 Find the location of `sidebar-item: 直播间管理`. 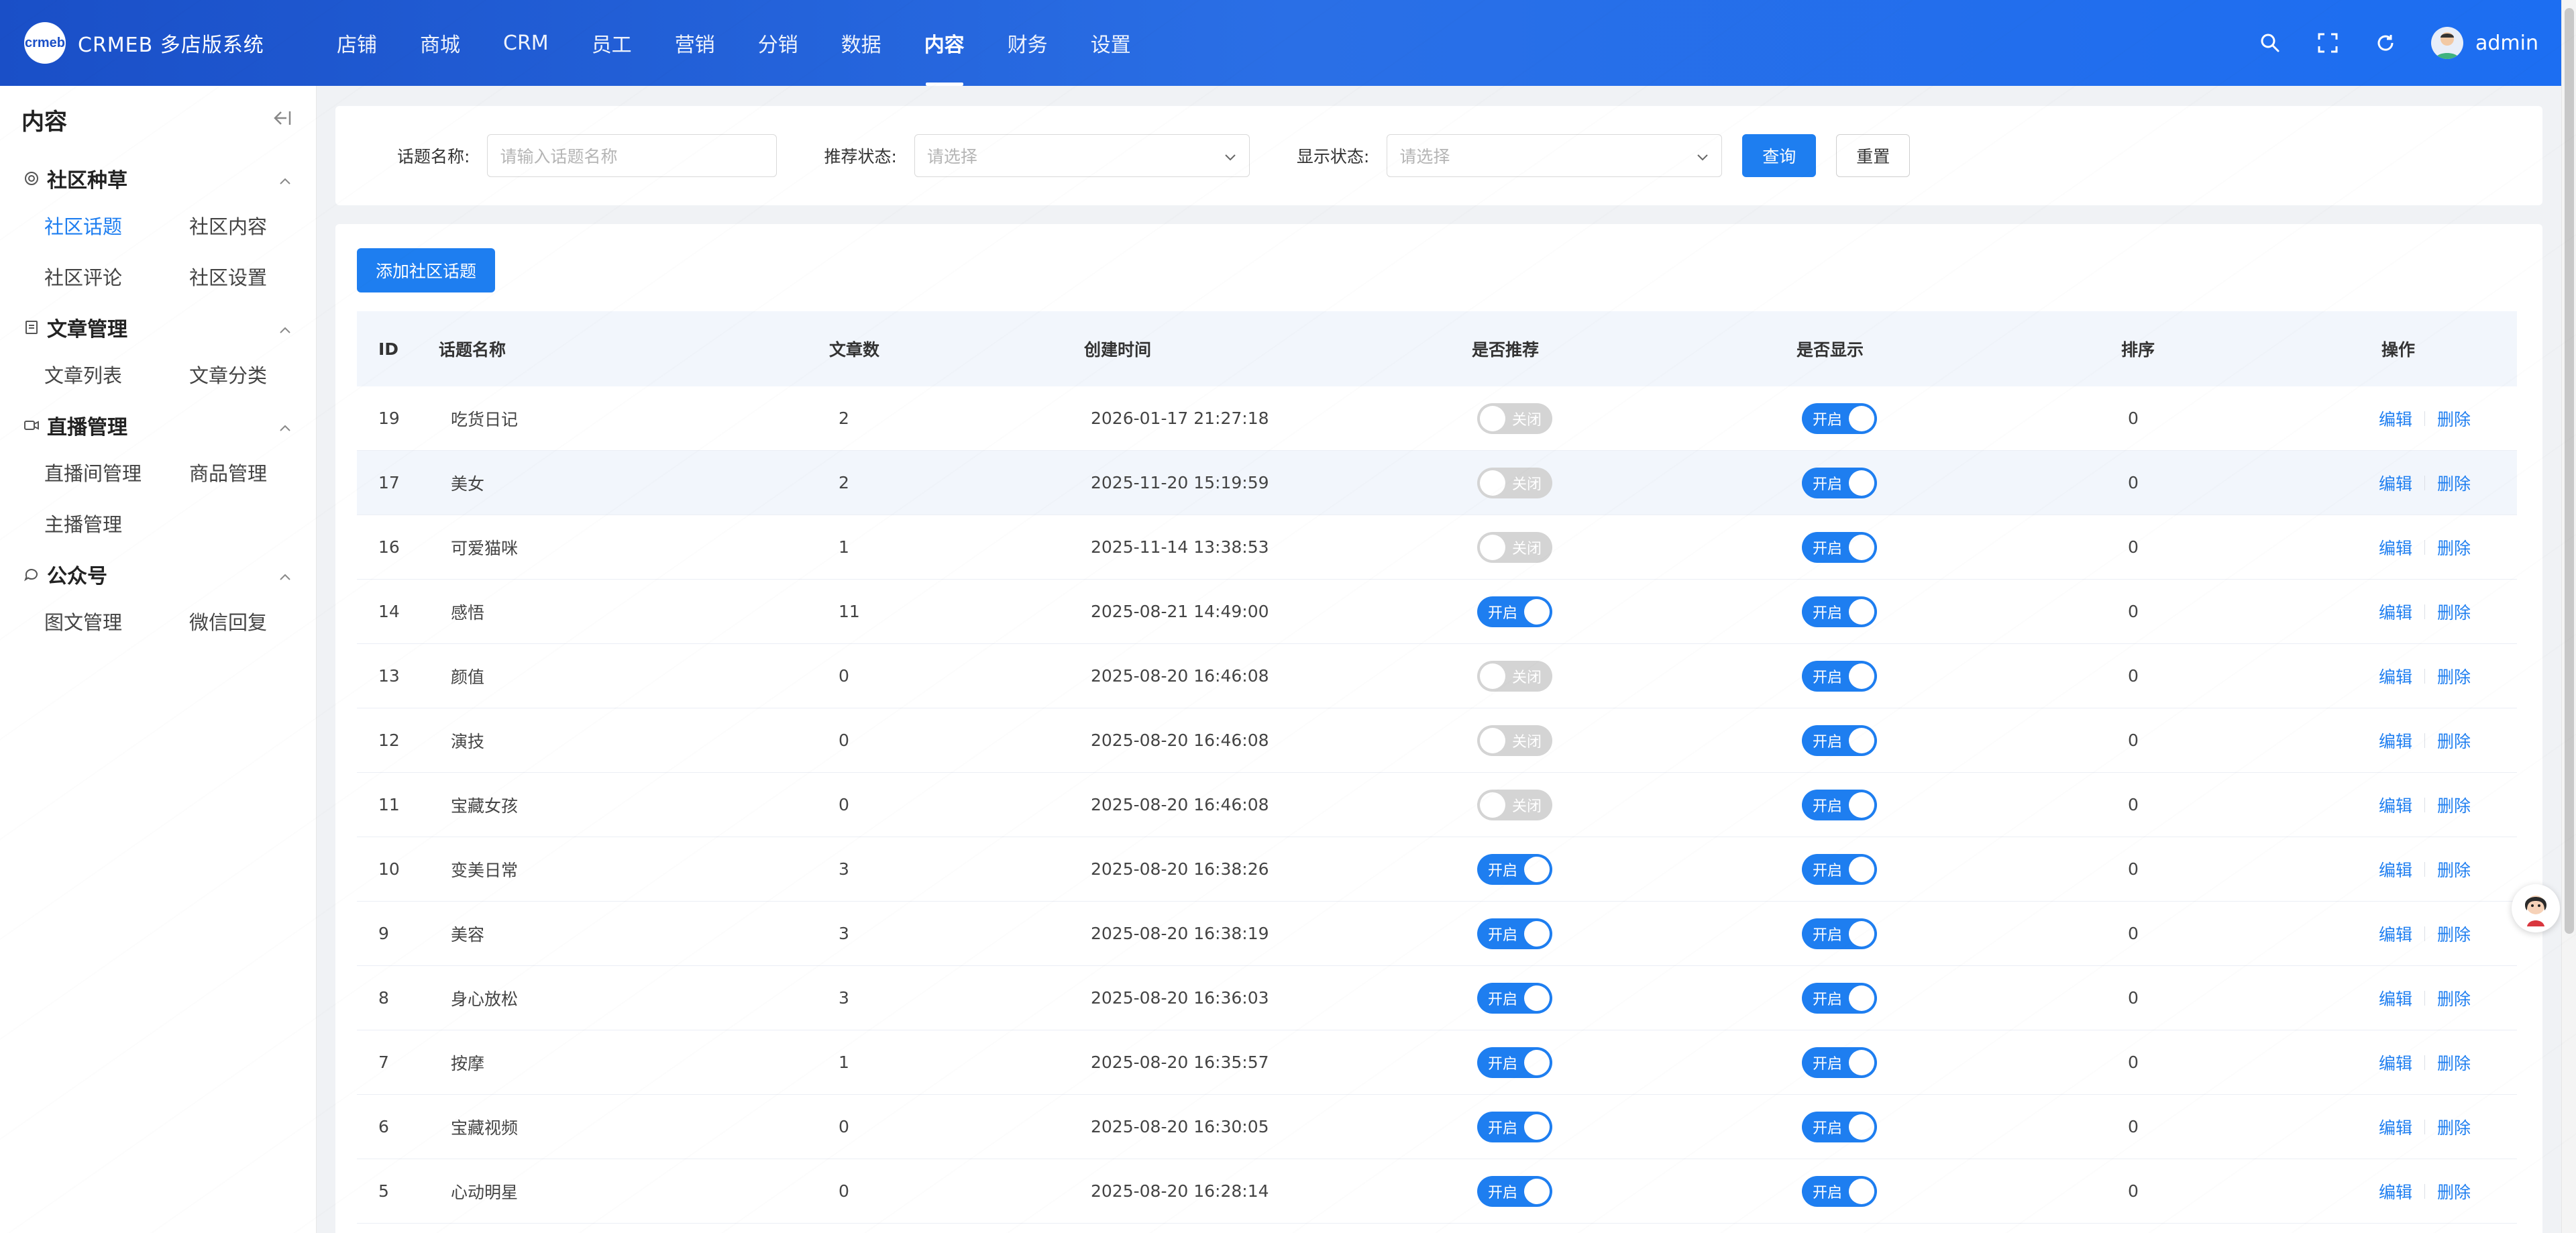

sidebar-item: 直播间管理 is located at coordinates (116, 472).